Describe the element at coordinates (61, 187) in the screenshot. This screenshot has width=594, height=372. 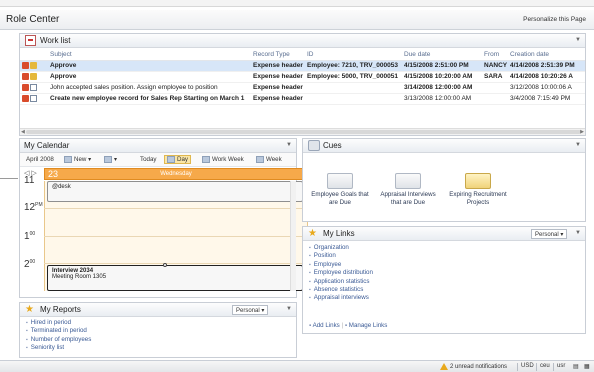
I see `appointment-title: @desk` at that location.